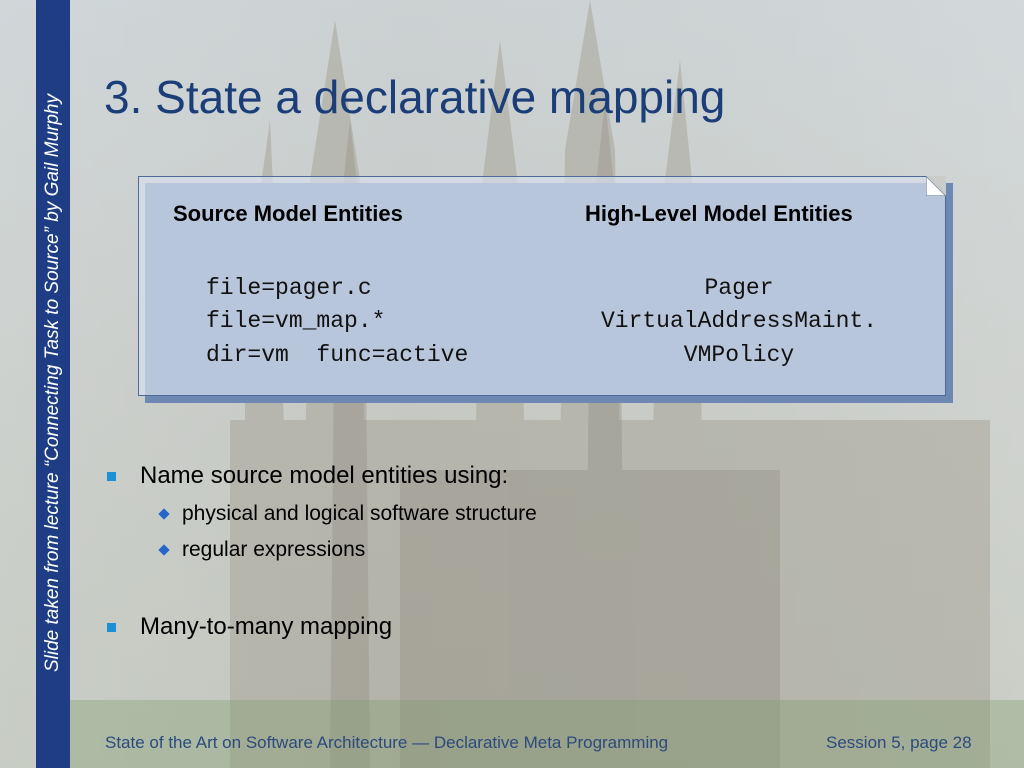  Describe the element at coordinates (288, 213) in the screenshot. I see `source-column-header: Source Model Entities` at that location.